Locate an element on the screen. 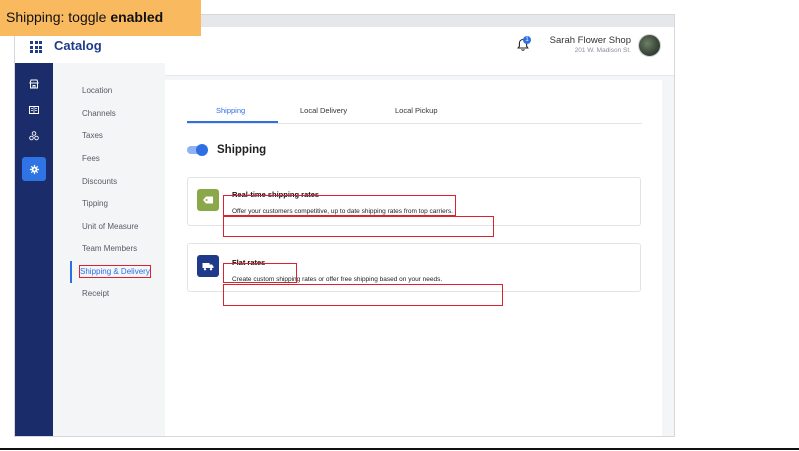  subnav-item-tipping: Tipping is located at coordinates (95, 203).